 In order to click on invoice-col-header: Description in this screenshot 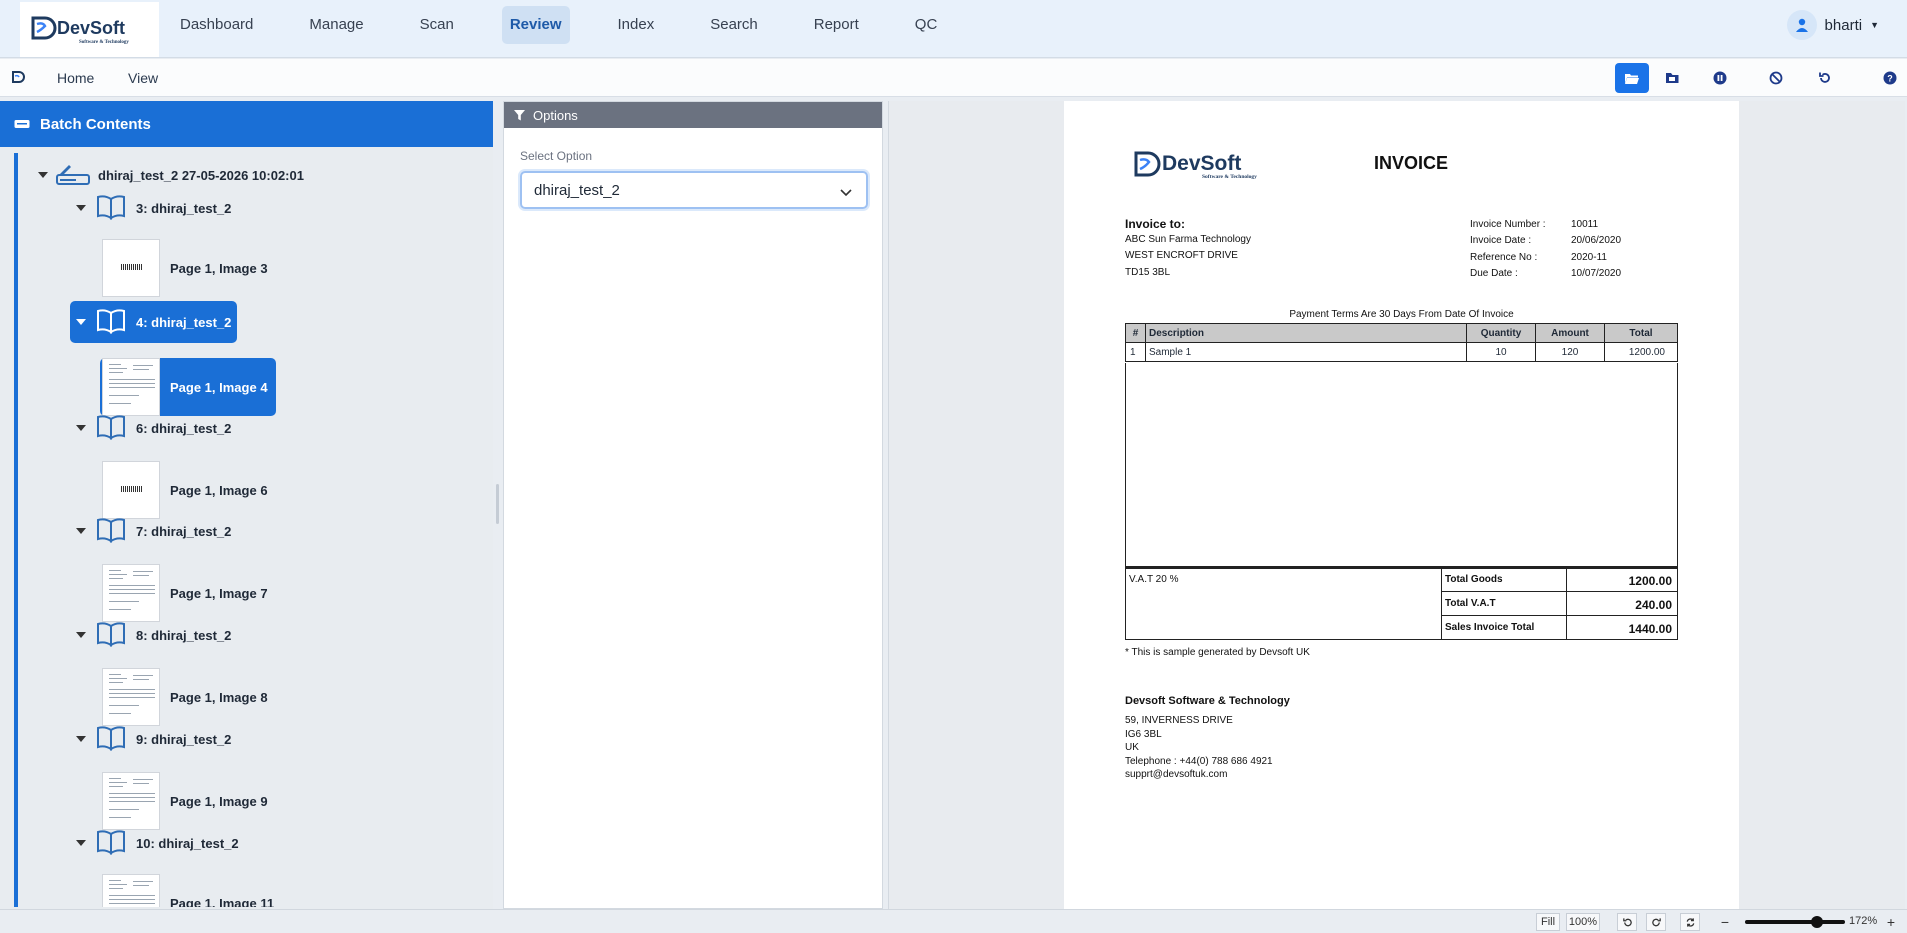, I will do `click(1306, 333)`.